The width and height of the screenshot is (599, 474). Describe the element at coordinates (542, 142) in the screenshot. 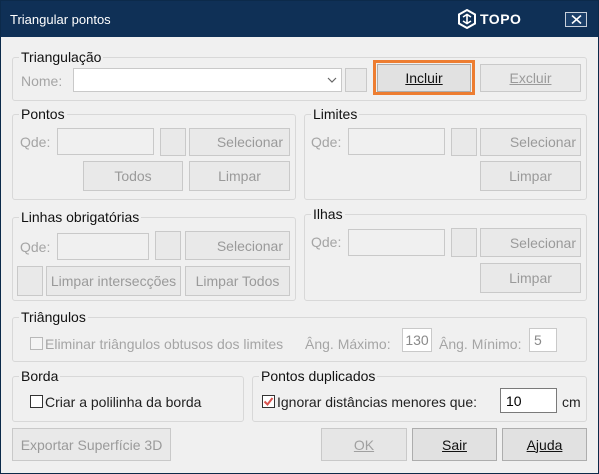

I see `limites-selecionar-label: Selecionar` at that location.